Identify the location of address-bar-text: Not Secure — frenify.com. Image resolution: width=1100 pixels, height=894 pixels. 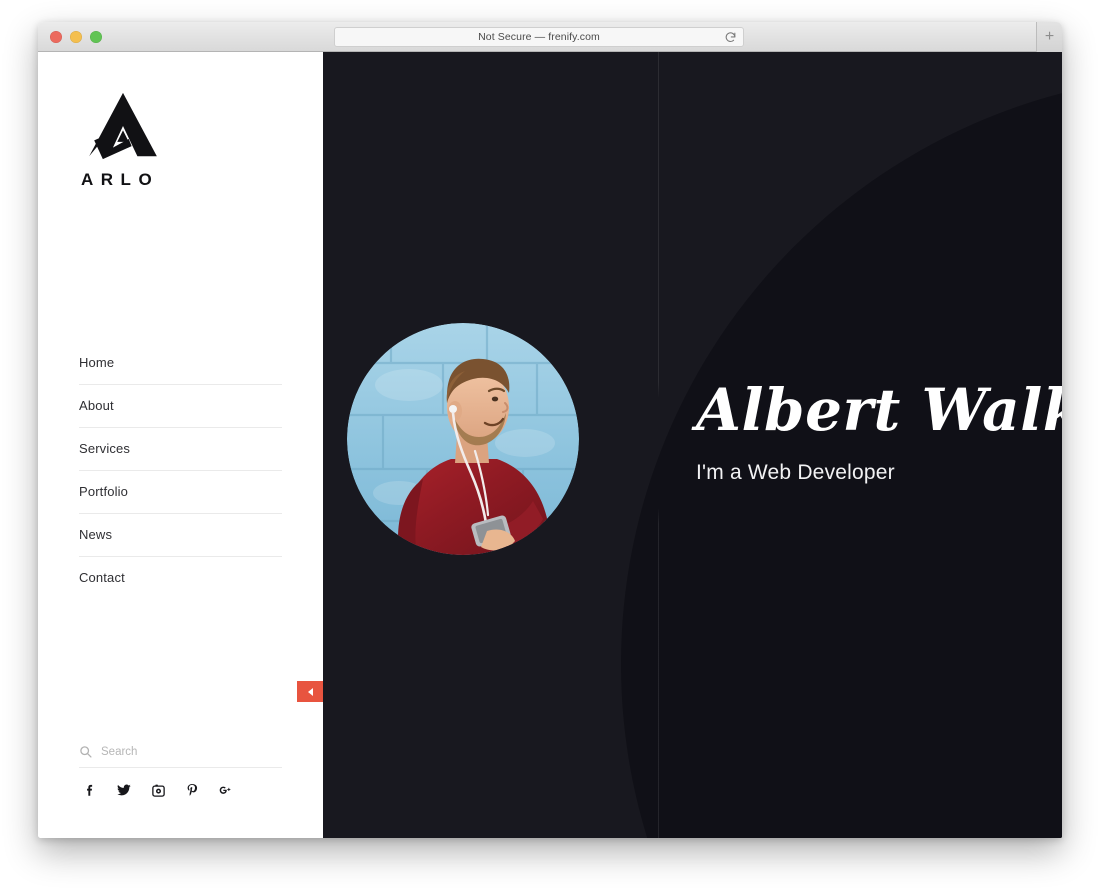
(539, 37).